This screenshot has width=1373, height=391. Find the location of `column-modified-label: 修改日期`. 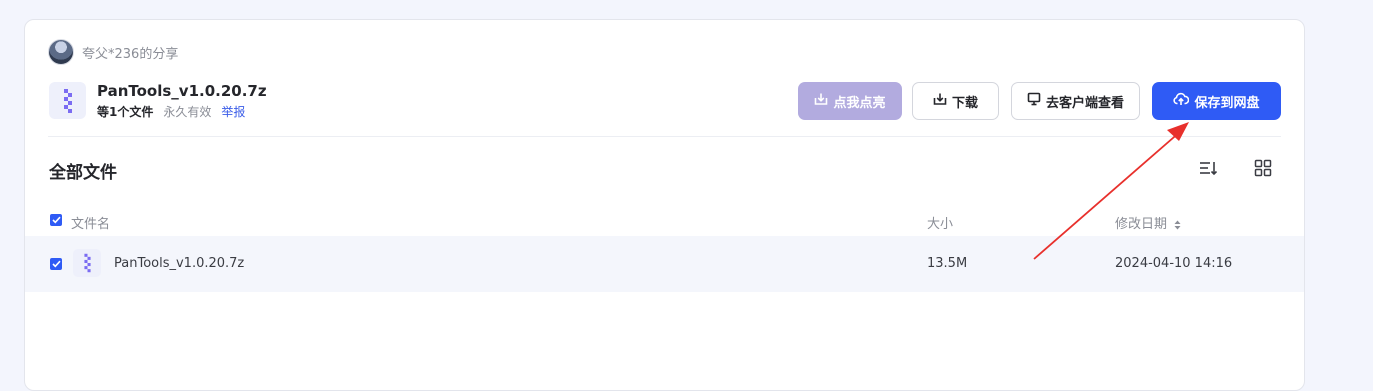

column-modified-label: 修改日期 is located at coordinates (1141, 224).